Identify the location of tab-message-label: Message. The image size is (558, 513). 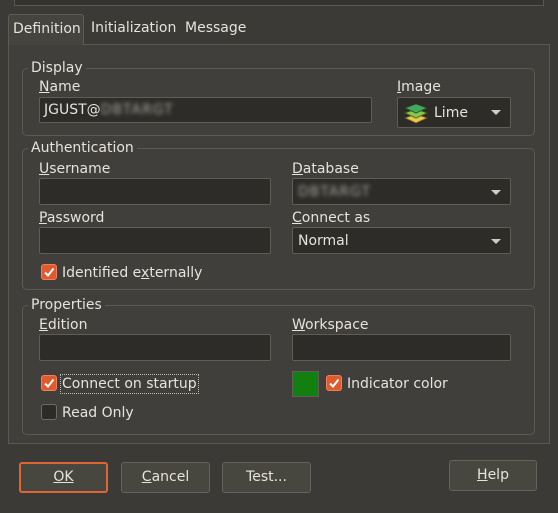
(216, 28).